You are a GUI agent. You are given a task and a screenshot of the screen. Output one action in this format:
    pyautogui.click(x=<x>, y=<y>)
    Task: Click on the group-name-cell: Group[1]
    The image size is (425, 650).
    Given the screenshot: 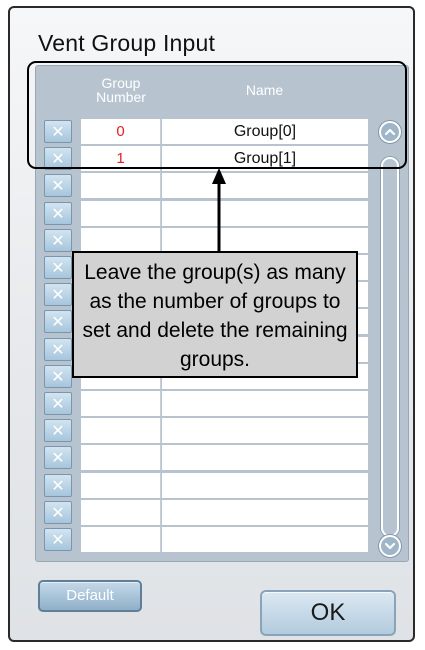 What is the action you would take?
    pyautogui.click(x=265, y=159)
    